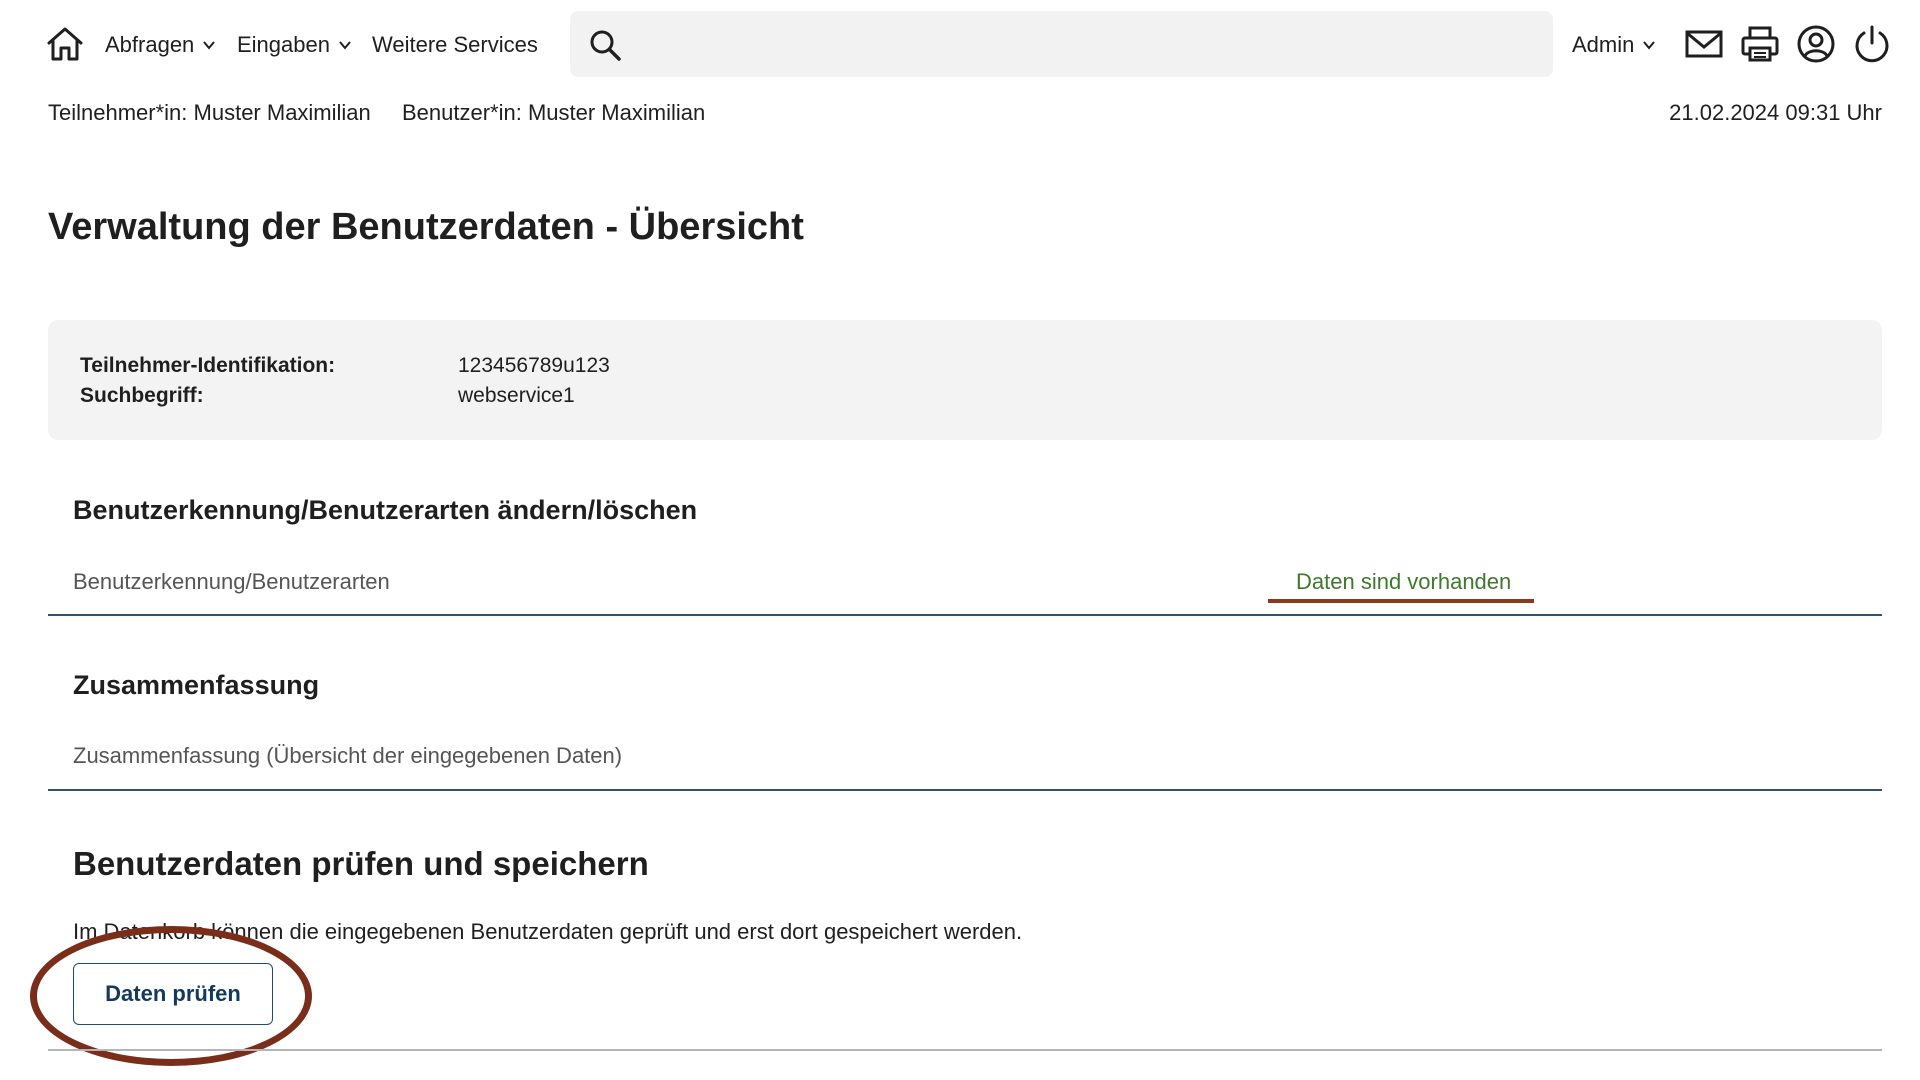  What do you see at coordinates (283, 44) in the screenshot?
I see `nav-eingaben-label: Eingaben` at bounding box center [283, 44].